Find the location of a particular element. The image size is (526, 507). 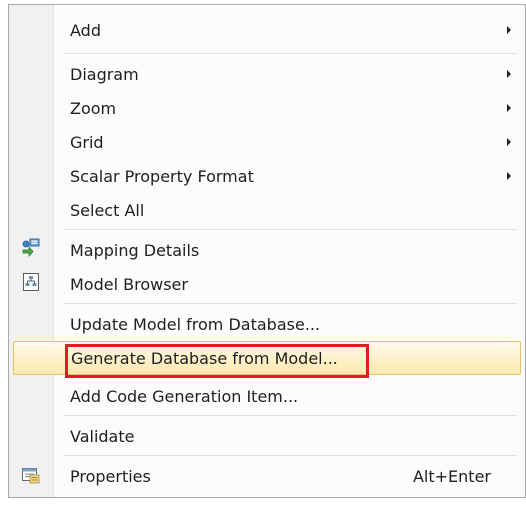

menu-item-mapping-details: Mapping Details is located at coordinates (267, 250).